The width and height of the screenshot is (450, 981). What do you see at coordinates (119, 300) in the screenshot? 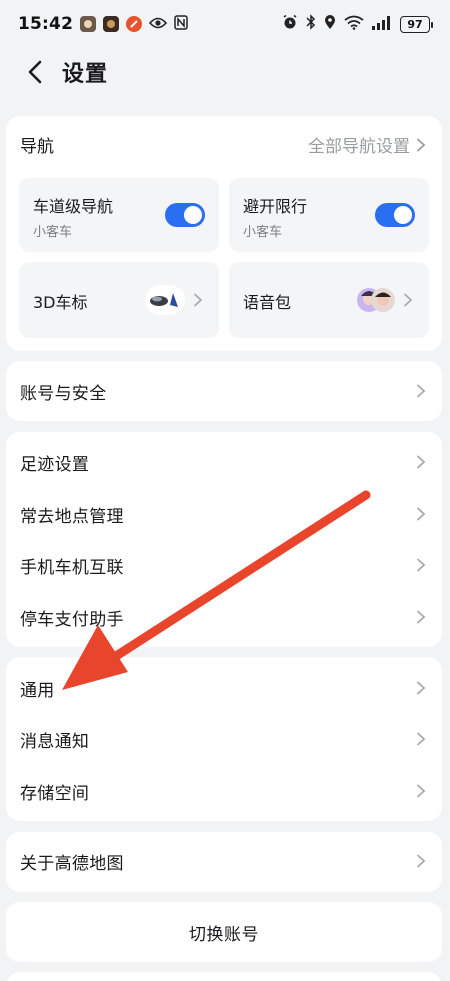
I see `tile-3d-car-icon: 3D车标` at bounding box center [119, 300].